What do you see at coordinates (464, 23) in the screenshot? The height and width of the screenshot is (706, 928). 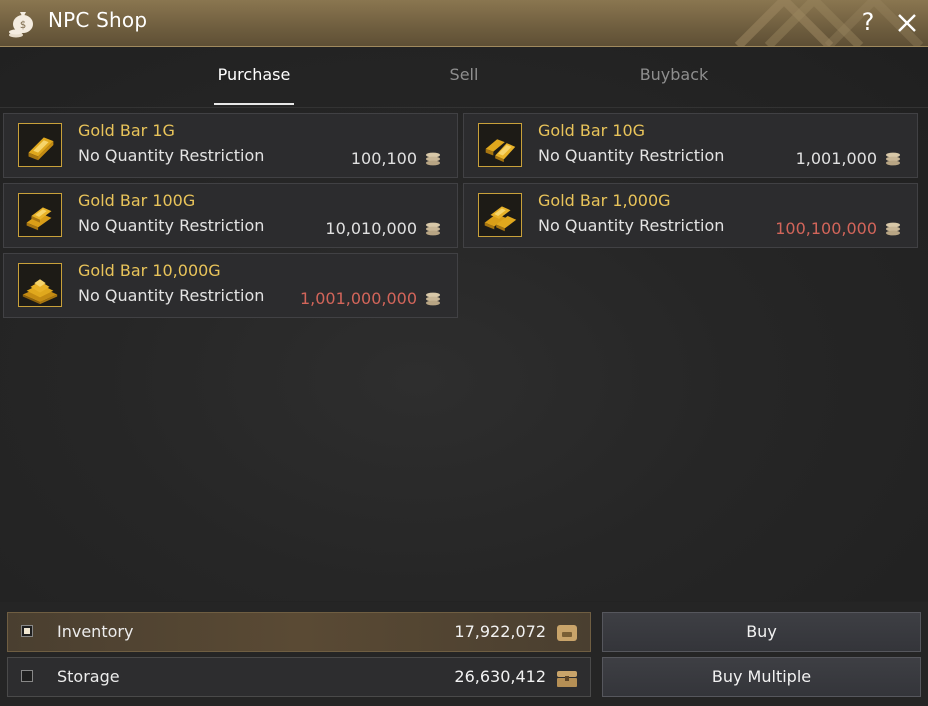 I see `title-bar: $ NPC Shop ?` at bounding box center [464, 23].